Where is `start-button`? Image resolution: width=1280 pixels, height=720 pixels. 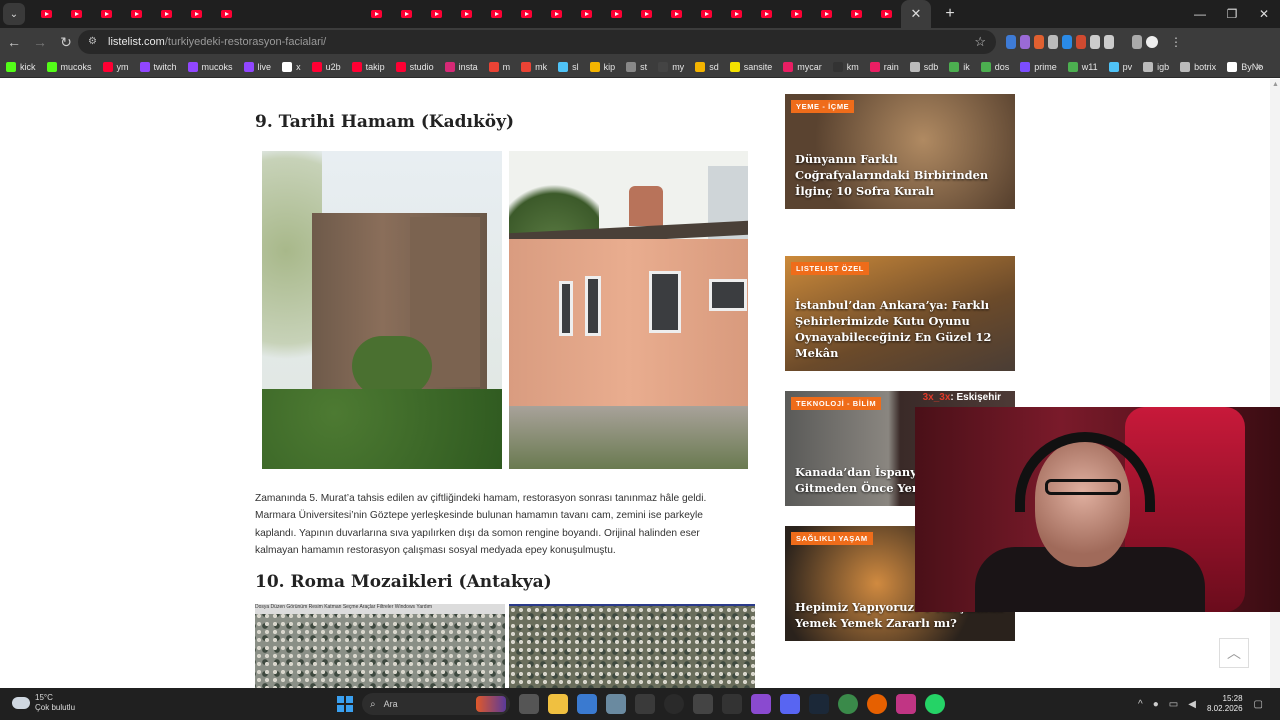 start-button is located at coordinates (345, 704).